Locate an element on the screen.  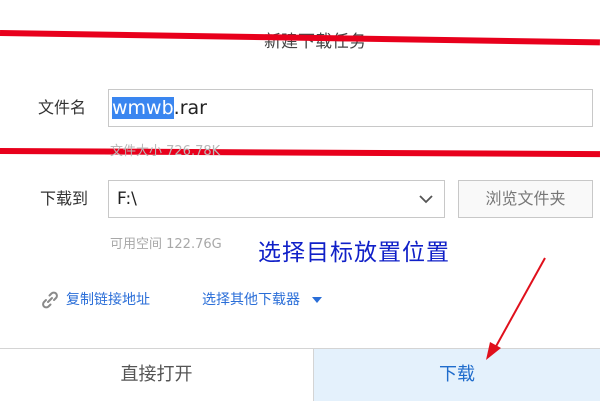
link-icon is located at coordinates (50, 300).